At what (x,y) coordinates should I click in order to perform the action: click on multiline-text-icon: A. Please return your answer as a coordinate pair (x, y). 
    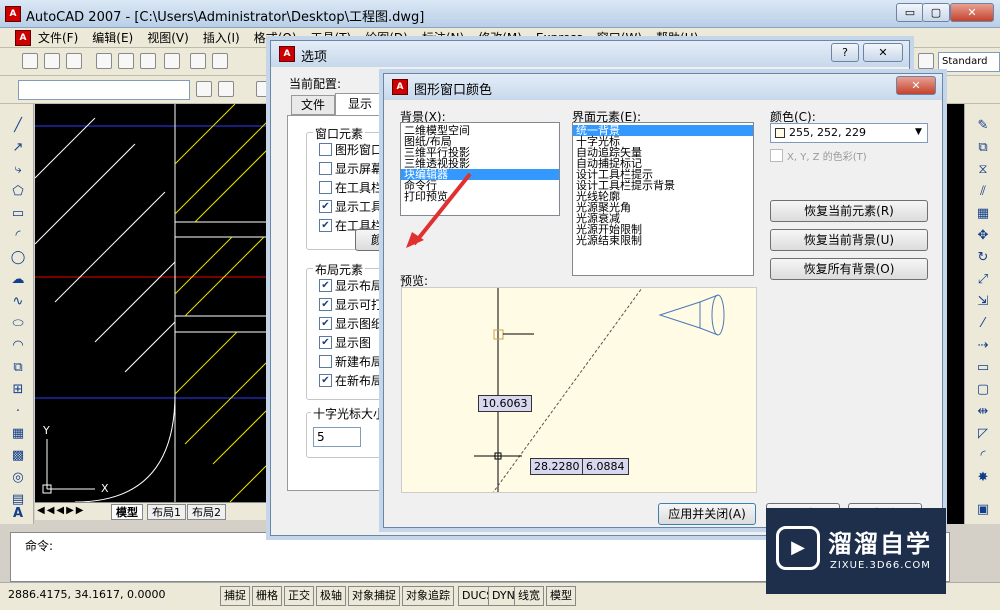
    Looking at the image, I should click on (18, 514).